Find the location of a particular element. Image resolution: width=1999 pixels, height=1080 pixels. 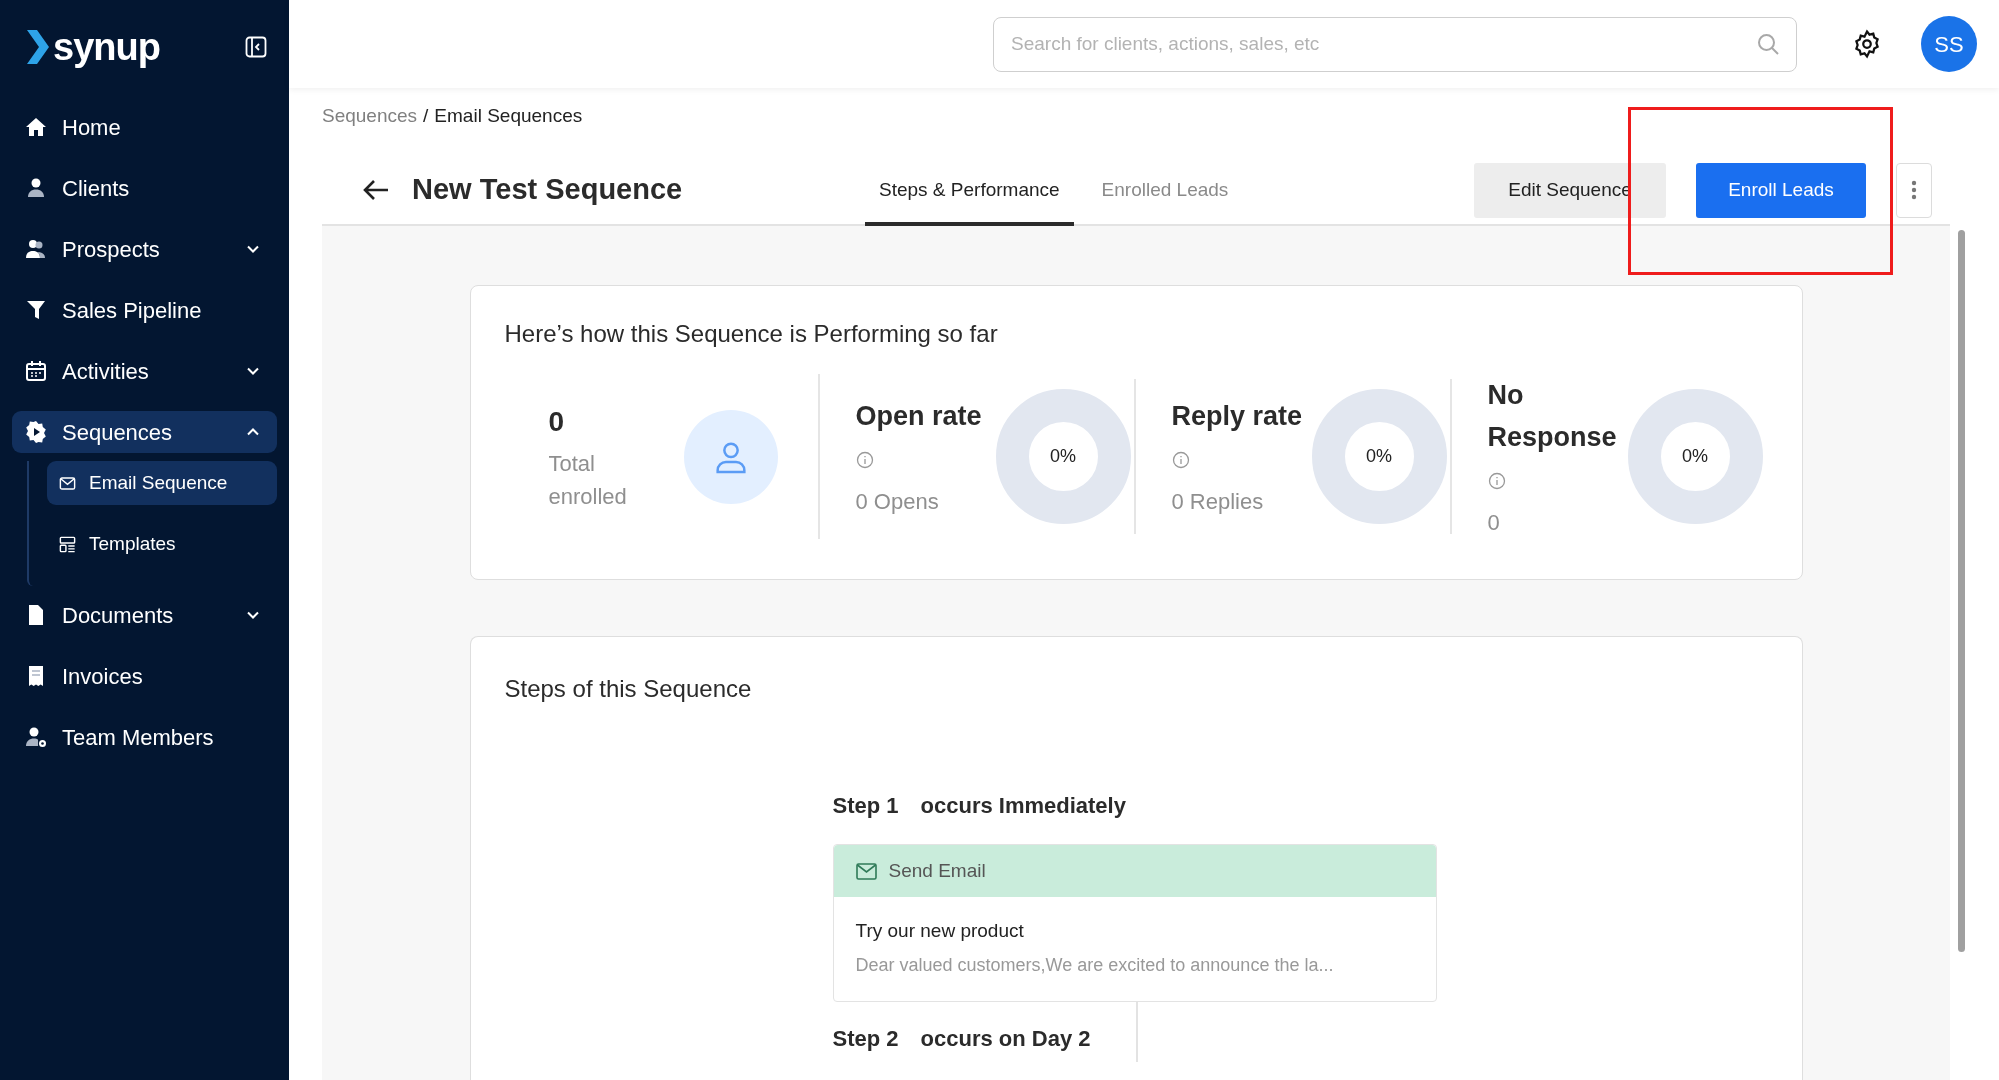

logo-text: synup is located at coordinates (106, 47).